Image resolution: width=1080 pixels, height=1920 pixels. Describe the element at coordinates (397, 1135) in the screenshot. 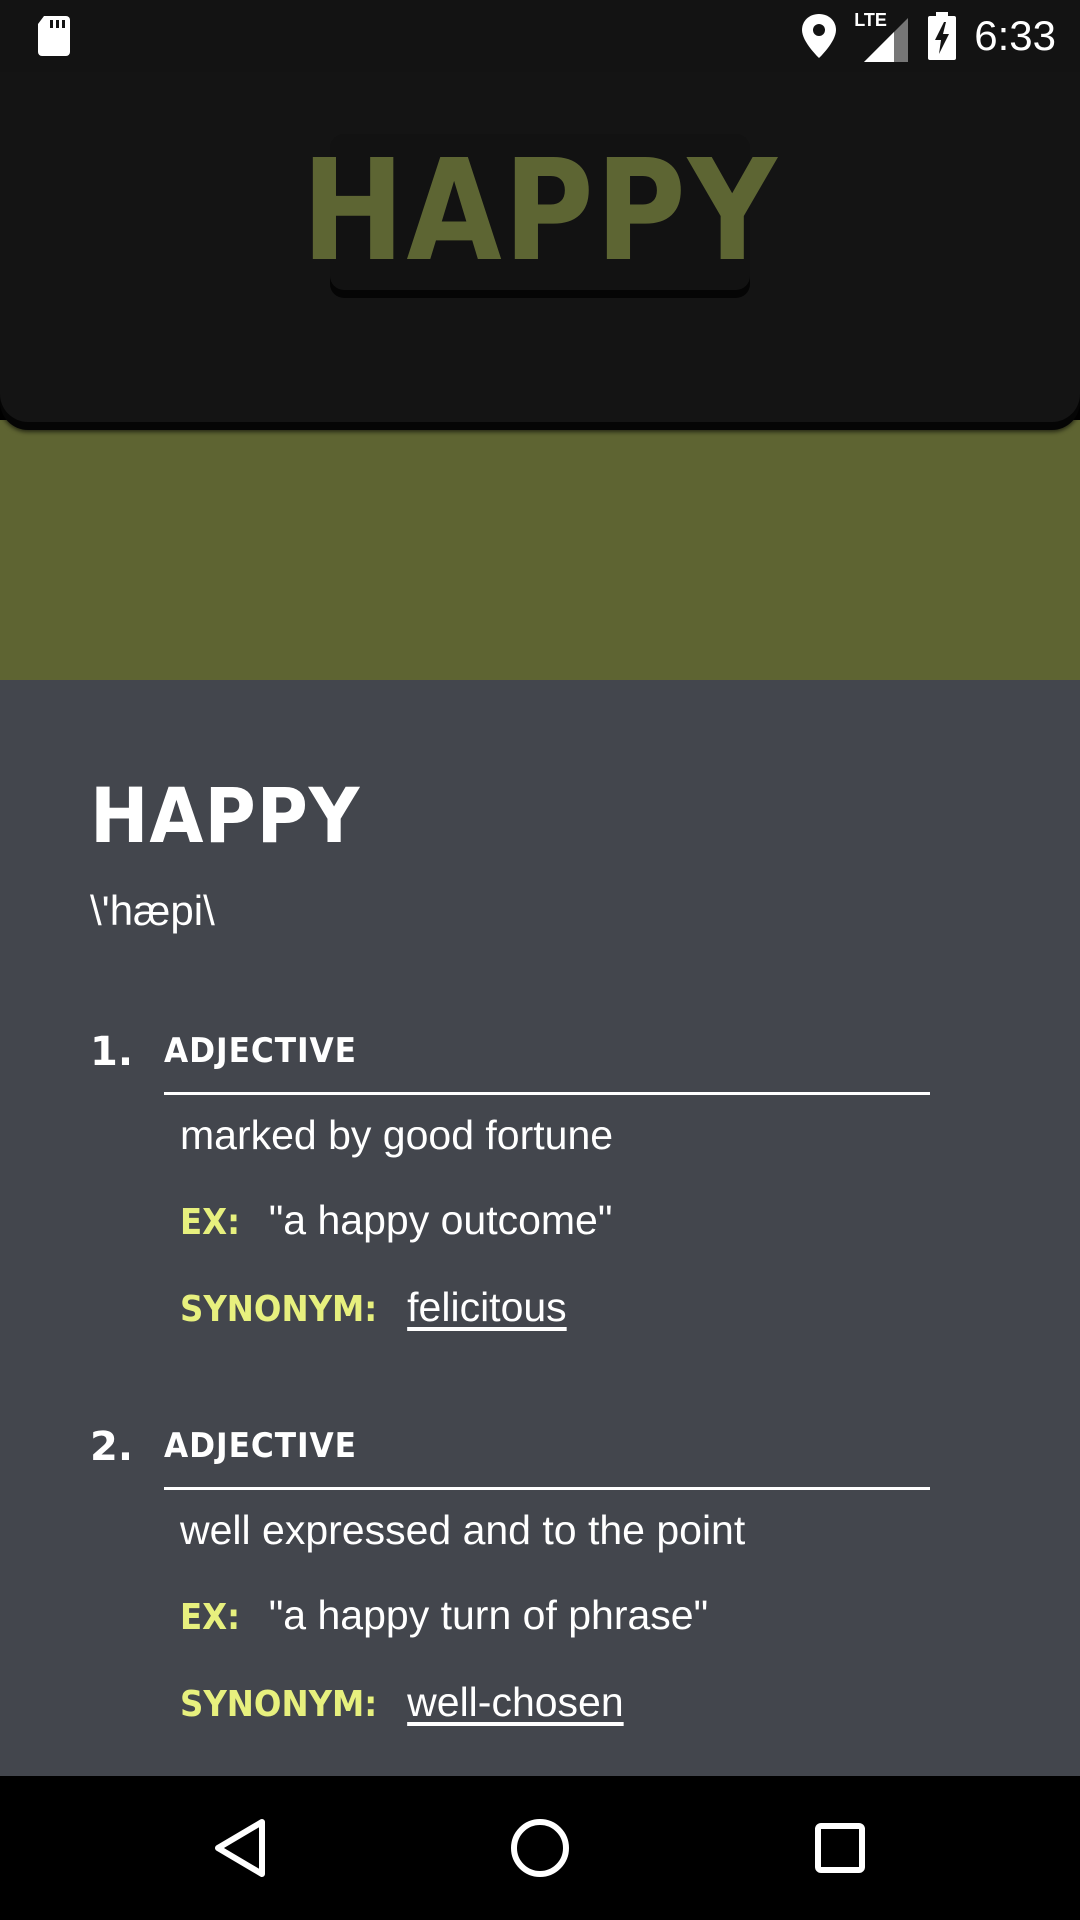

I see `definition-text: marked by good fortune` at that location.